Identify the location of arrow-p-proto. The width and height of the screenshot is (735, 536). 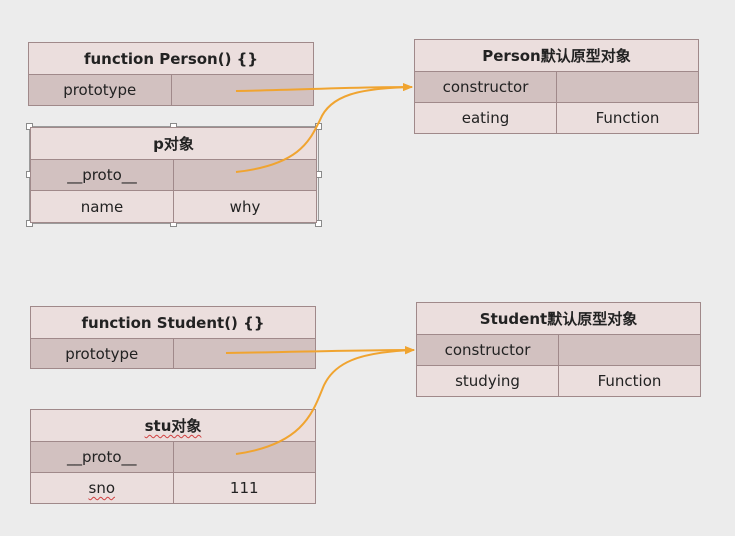
(324, 128).